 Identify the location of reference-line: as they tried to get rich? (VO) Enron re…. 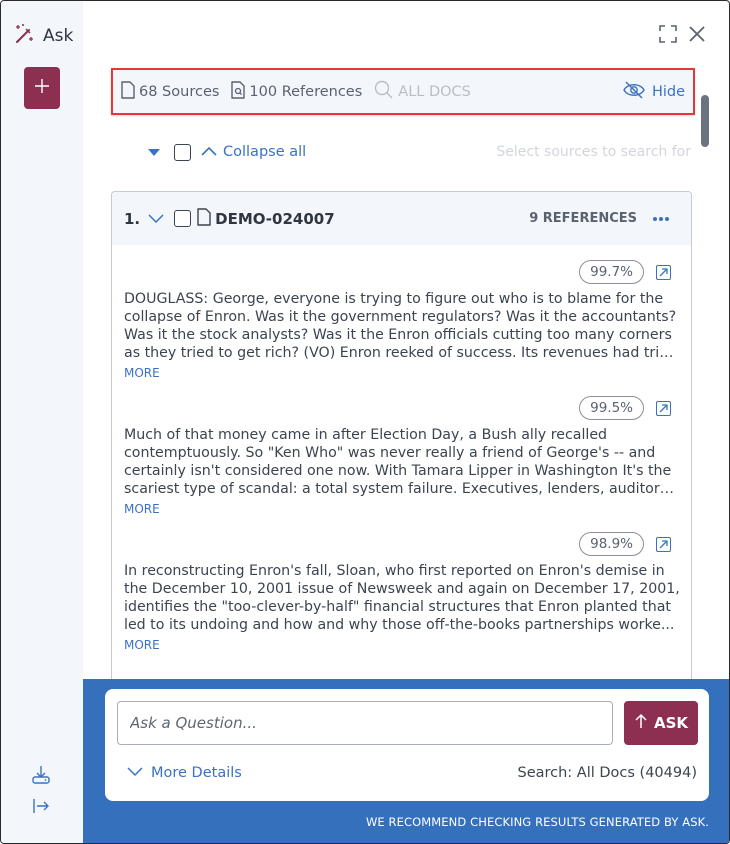
(401, 353).